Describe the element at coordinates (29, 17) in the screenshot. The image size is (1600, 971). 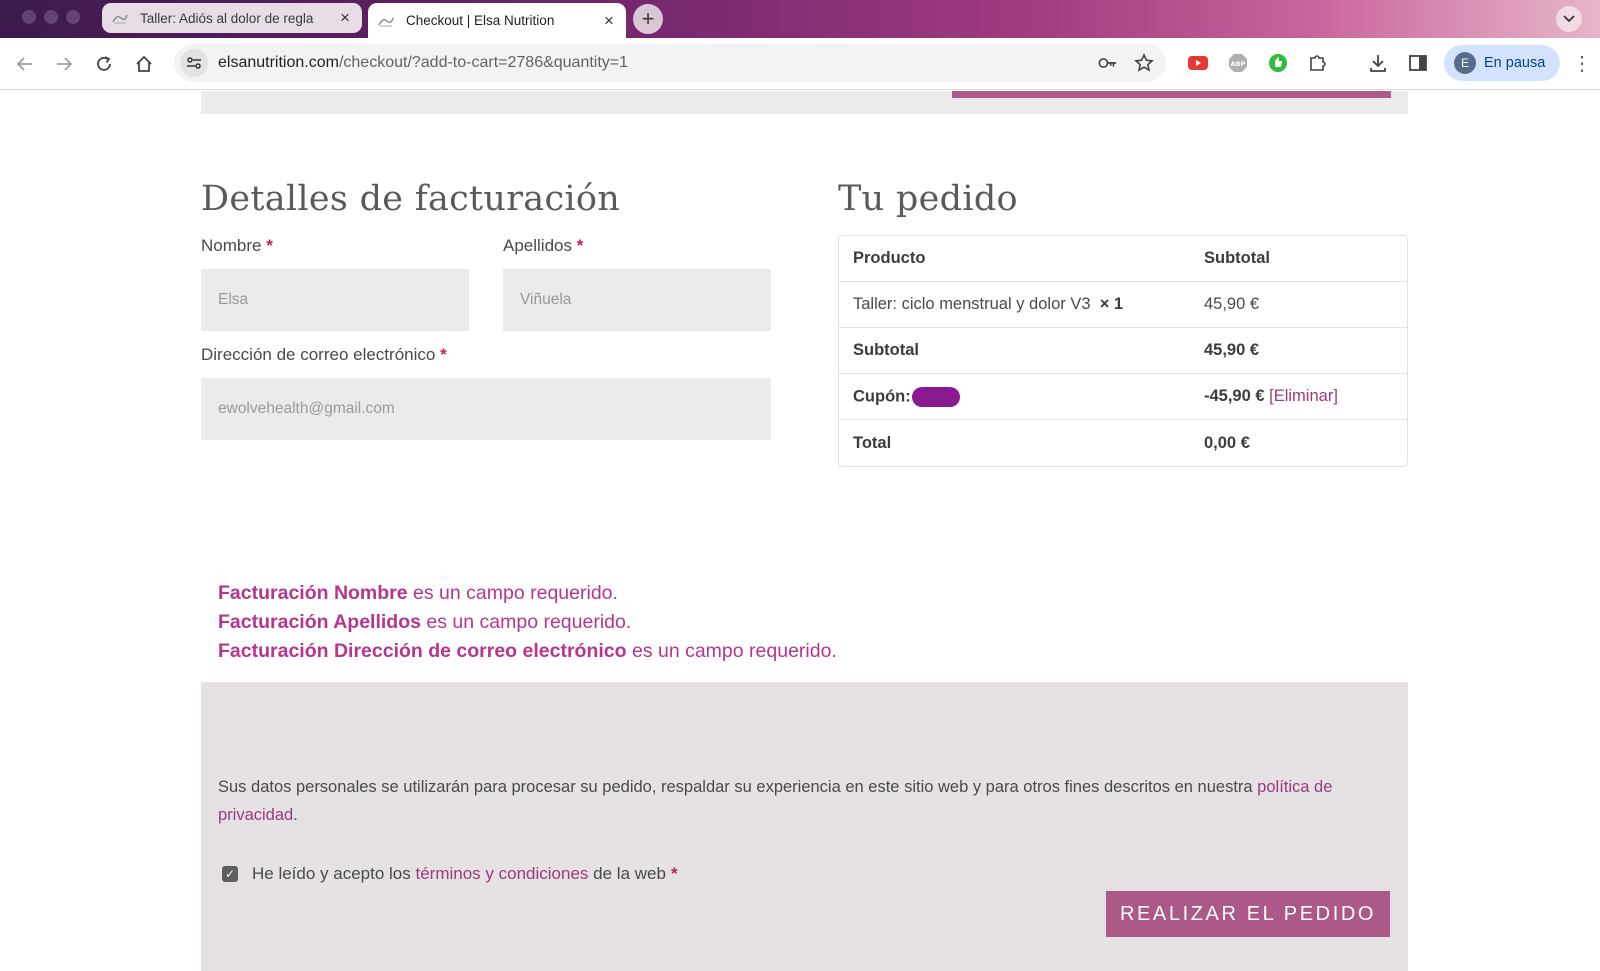
I see `window-close-button` at that location.